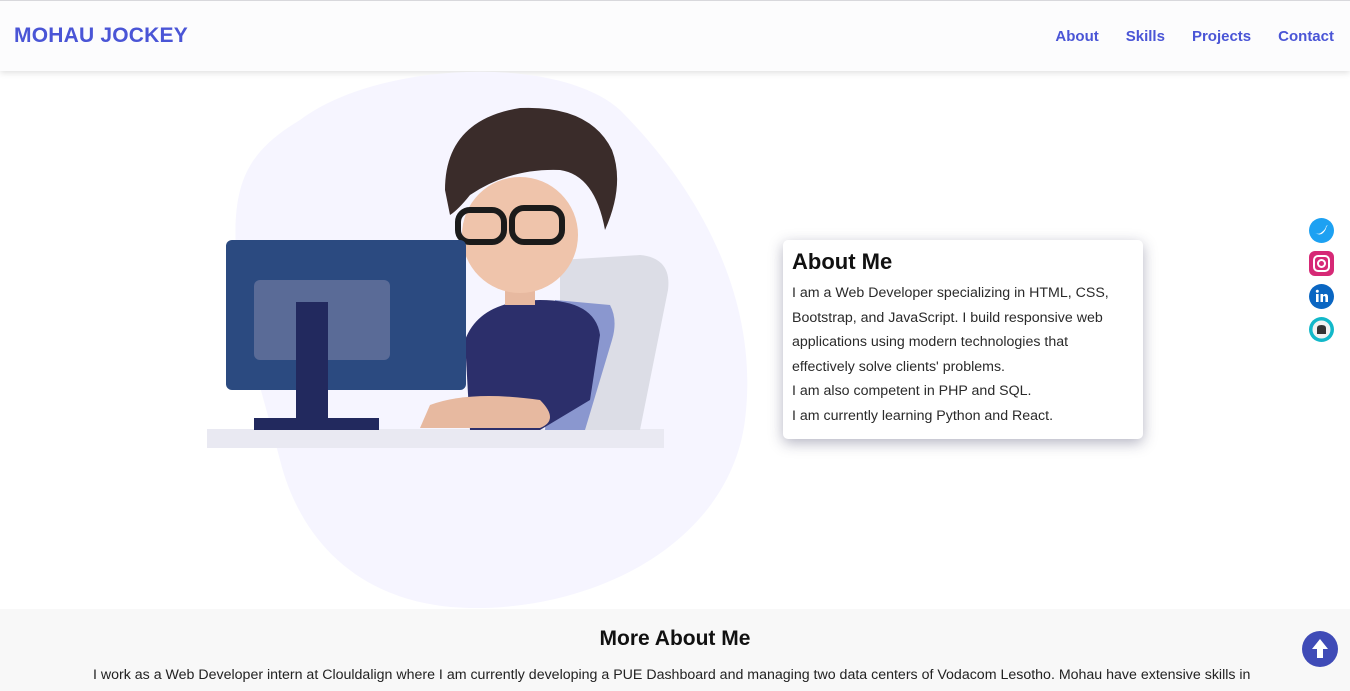 This screenshot has width=1350, height=691. What do you see at coordinates (316, 424) in the screenshot?
I see `monitor-base` at bounding box center [316, 424].